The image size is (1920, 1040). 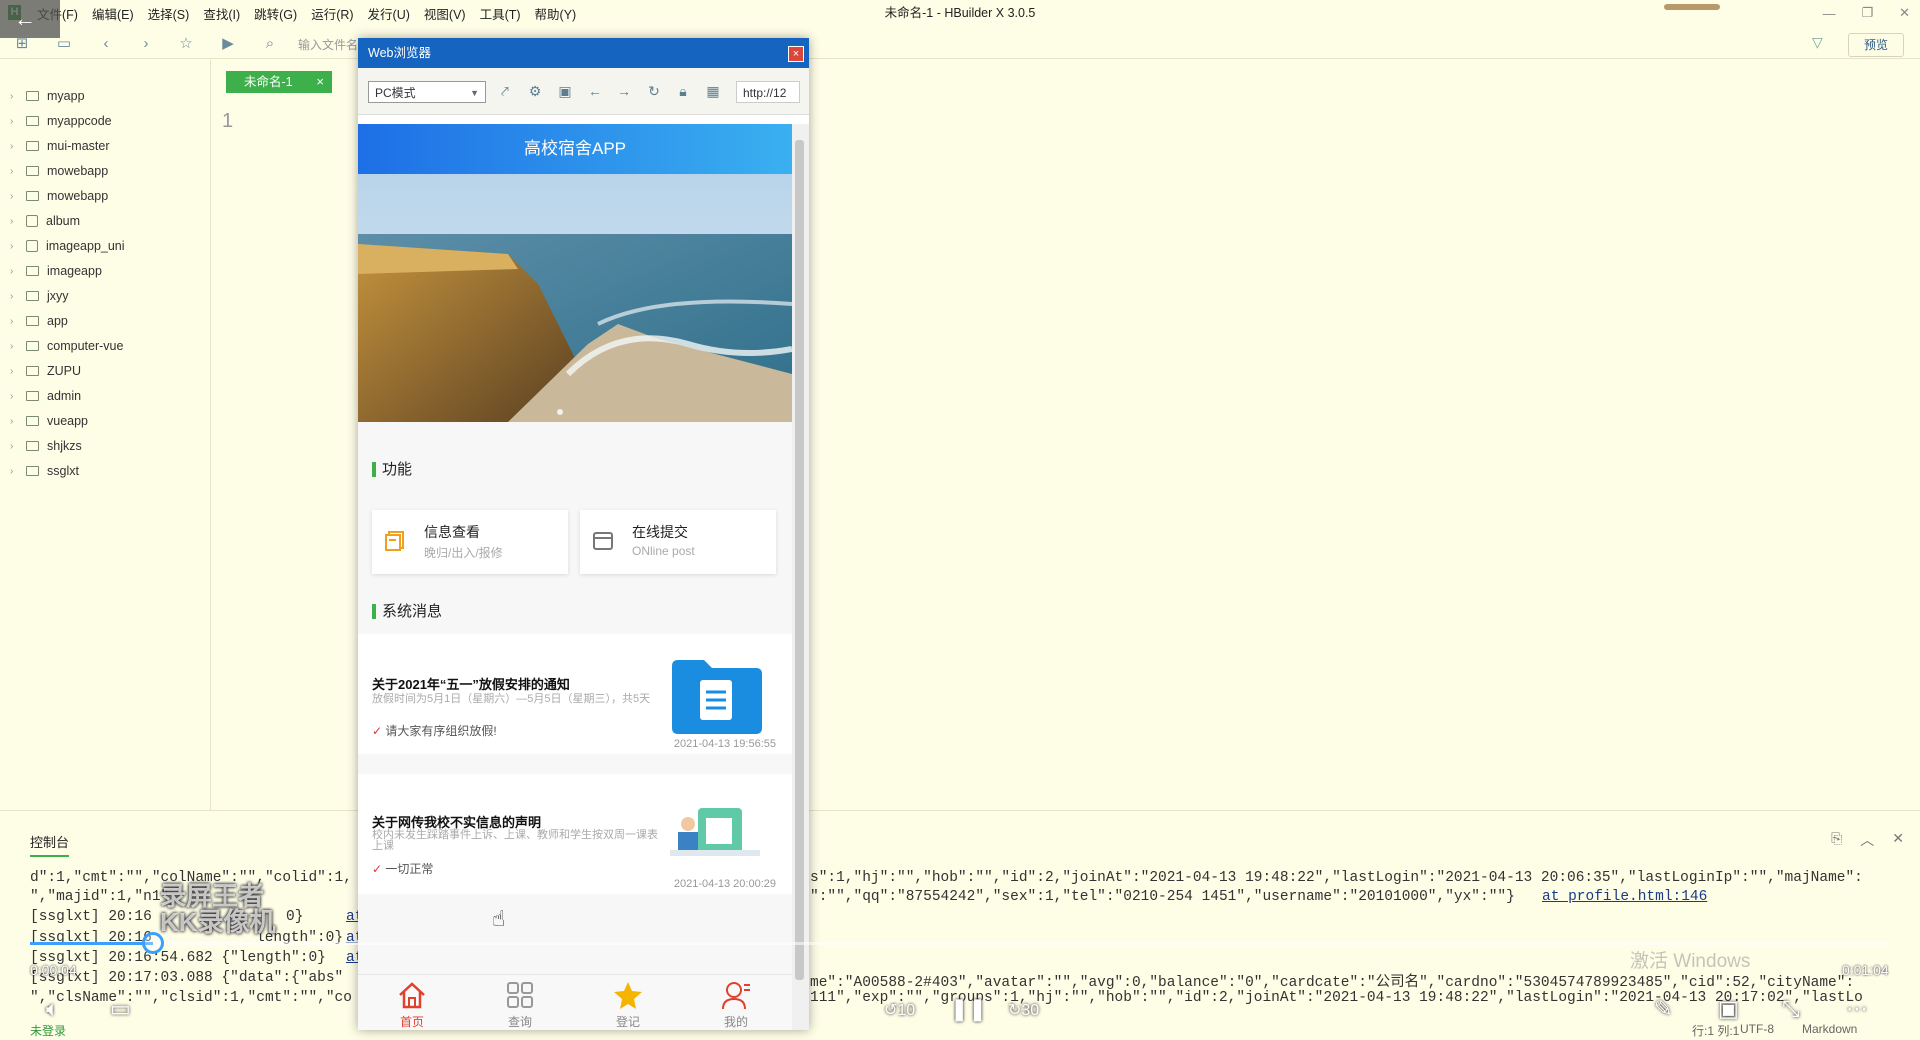 What do you see at coordinates (191, 998) in the screenshot?
I see `console-line: ","clsName":"","clsid":1,"cmt":"","co` at bounding box center [191, 998].